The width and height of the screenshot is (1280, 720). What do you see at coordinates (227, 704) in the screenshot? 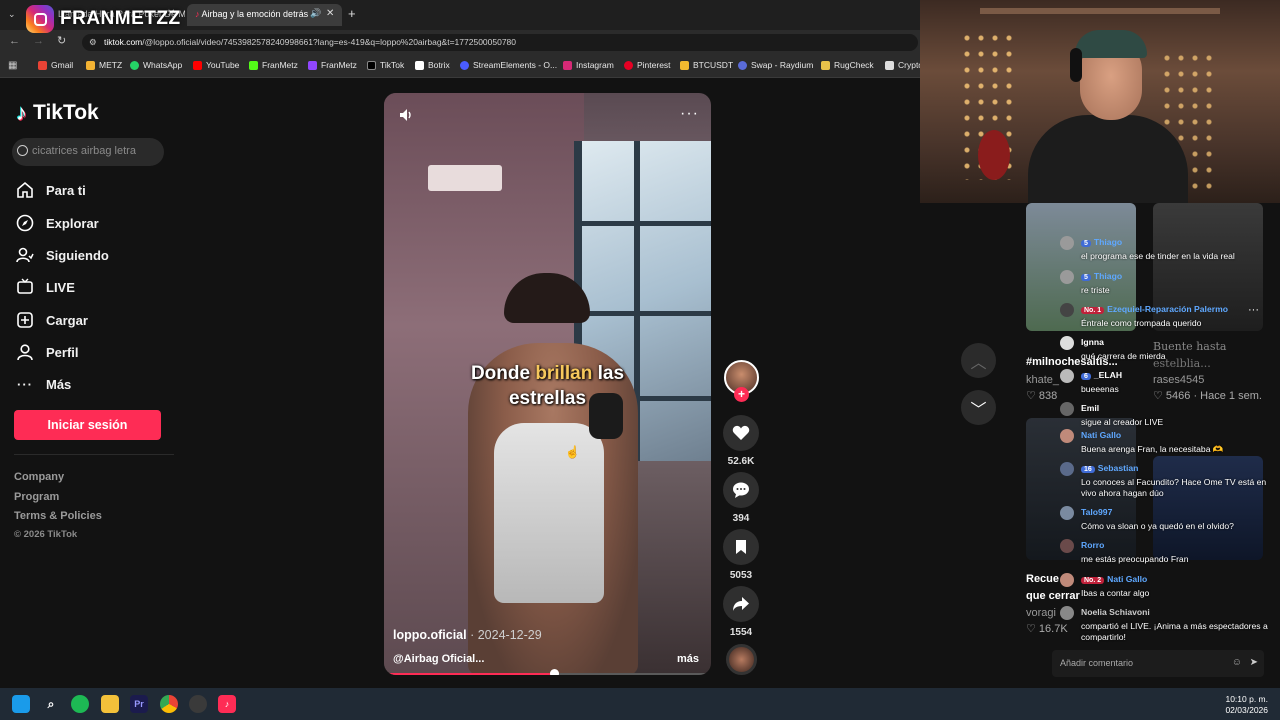
I see `tiktok-app-icon: ♪` at bounding box center [227, 704].